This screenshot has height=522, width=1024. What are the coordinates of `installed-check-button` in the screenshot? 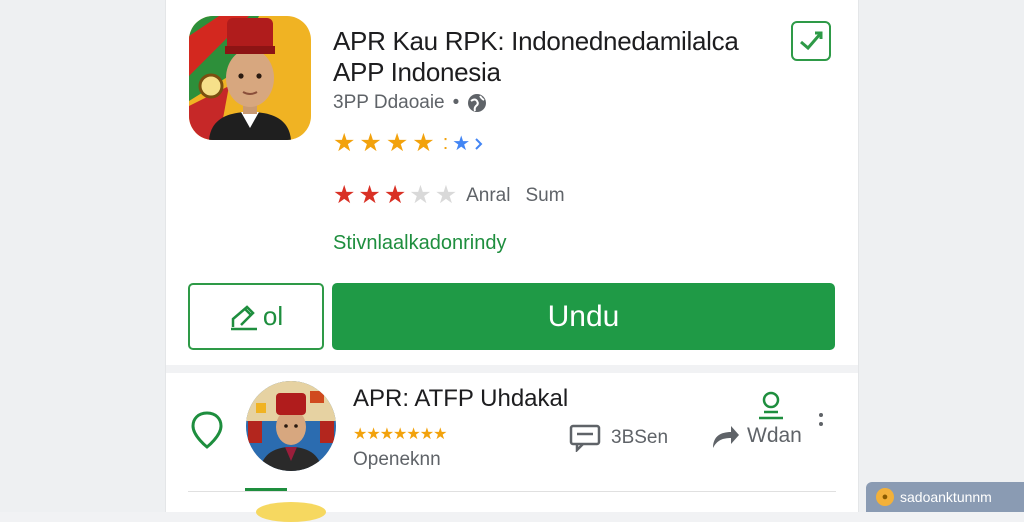 It's located at (811, 41).